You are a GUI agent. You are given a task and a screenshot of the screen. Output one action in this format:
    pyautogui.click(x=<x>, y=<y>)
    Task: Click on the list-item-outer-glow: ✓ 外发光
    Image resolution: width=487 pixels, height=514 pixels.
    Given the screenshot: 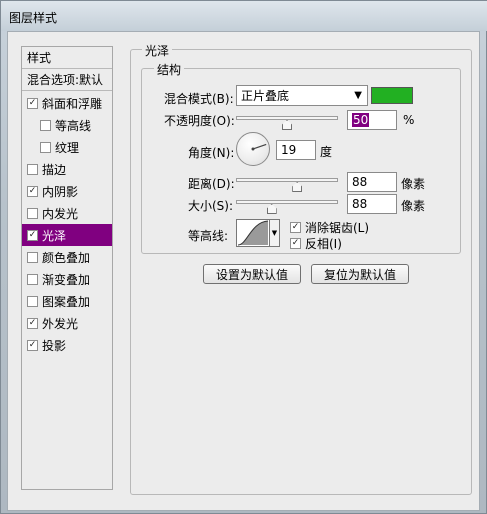 What is the action you would take?
    pyautogui.click(x=67, y=323)
    